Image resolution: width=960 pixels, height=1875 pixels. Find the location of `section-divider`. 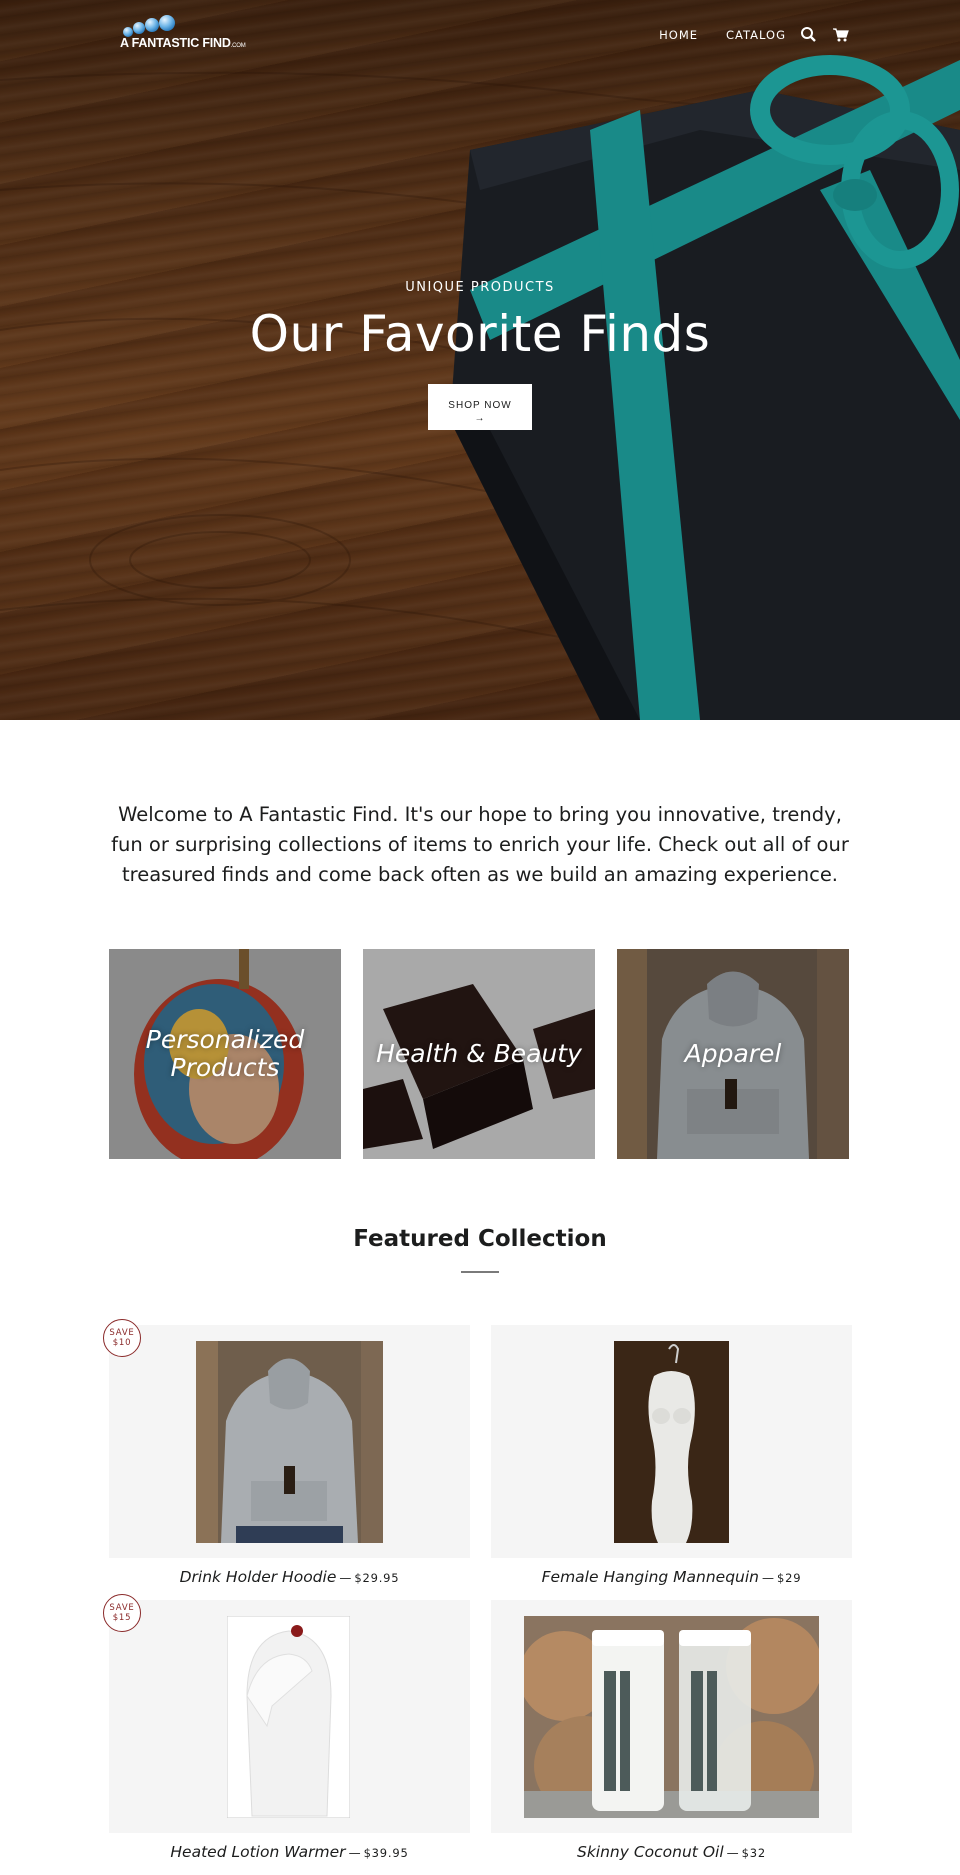

section-divider is located at coordinates (480, 1272).